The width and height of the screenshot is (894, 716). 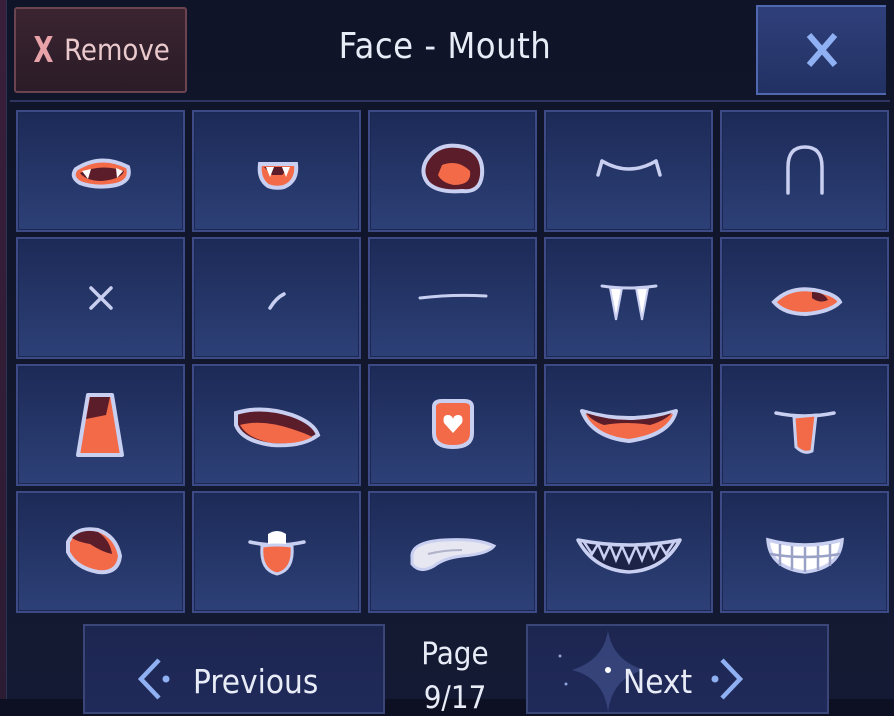 I want to click on previous-label: Previous, so click(x=256, y=681).